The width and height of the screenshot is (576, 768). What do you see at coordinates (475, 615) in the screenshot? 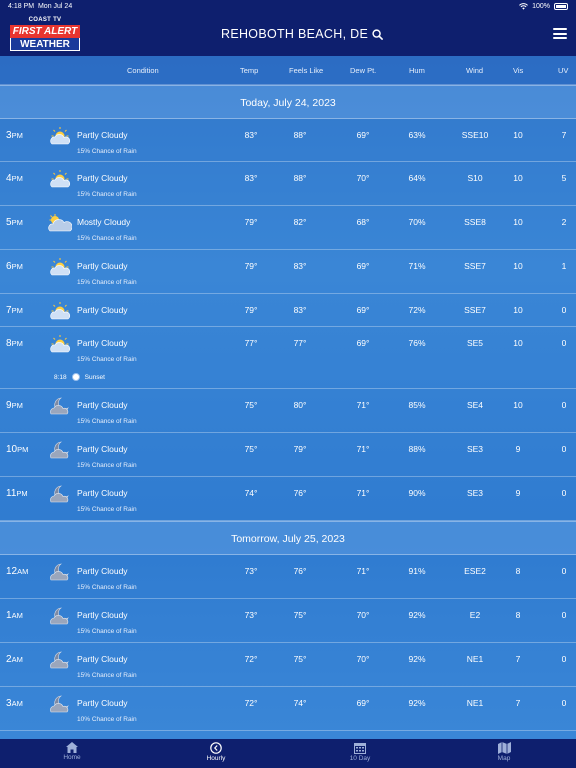
I see `row-wind: E2` at bounding box center [475, 615].